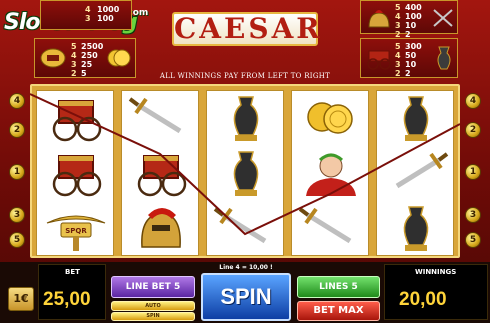 Image resolution: width=490 pixels, height=323 pixels. I want to click on paytable-top-right: 5 4 3 2 400 100 10 2, so click(409, 19).